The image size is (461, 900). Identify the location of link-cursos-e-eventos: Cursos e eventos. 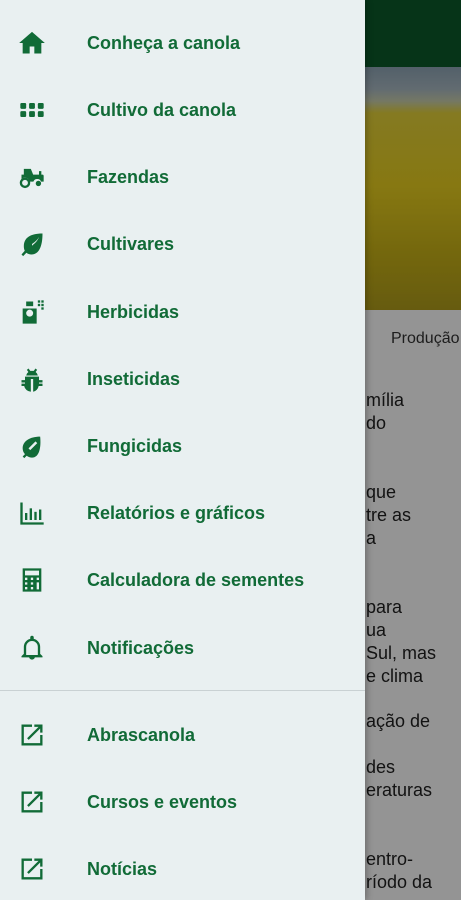
(182, 802).